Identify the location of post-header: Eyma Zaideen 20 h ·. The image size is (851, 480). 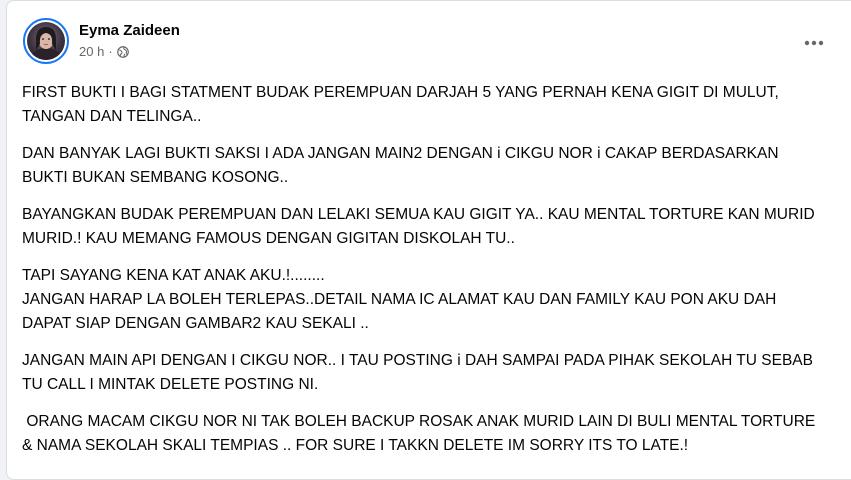
(101, 41).